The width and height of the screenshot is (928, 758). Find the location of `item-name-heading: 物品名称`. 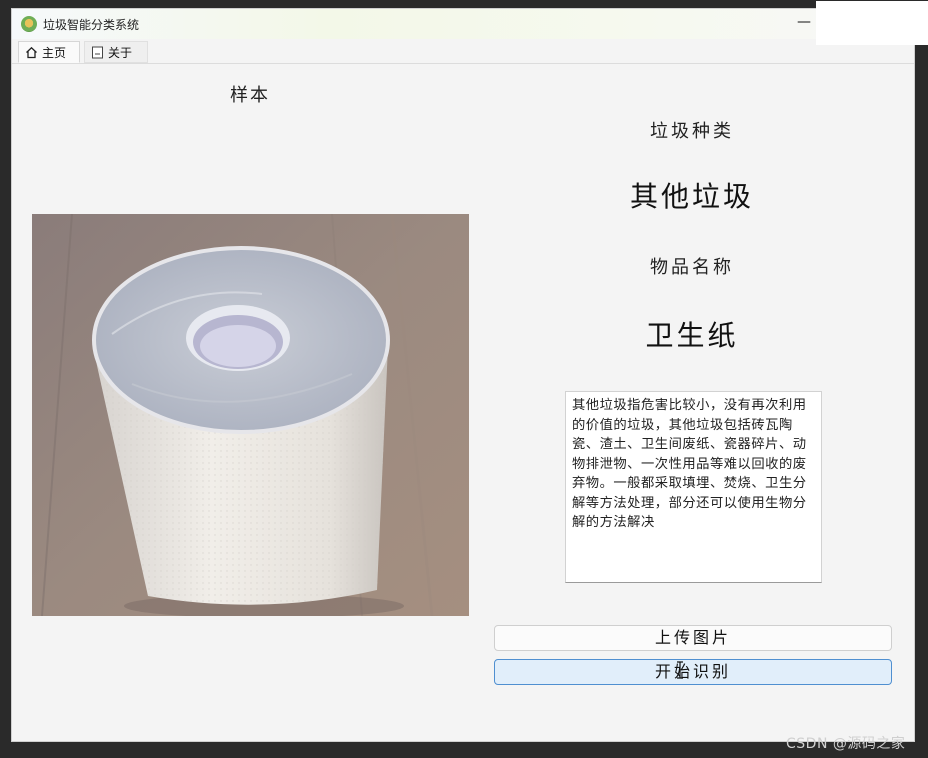

item-name-heading: 物品名称 is located at coordinates (692, 267).